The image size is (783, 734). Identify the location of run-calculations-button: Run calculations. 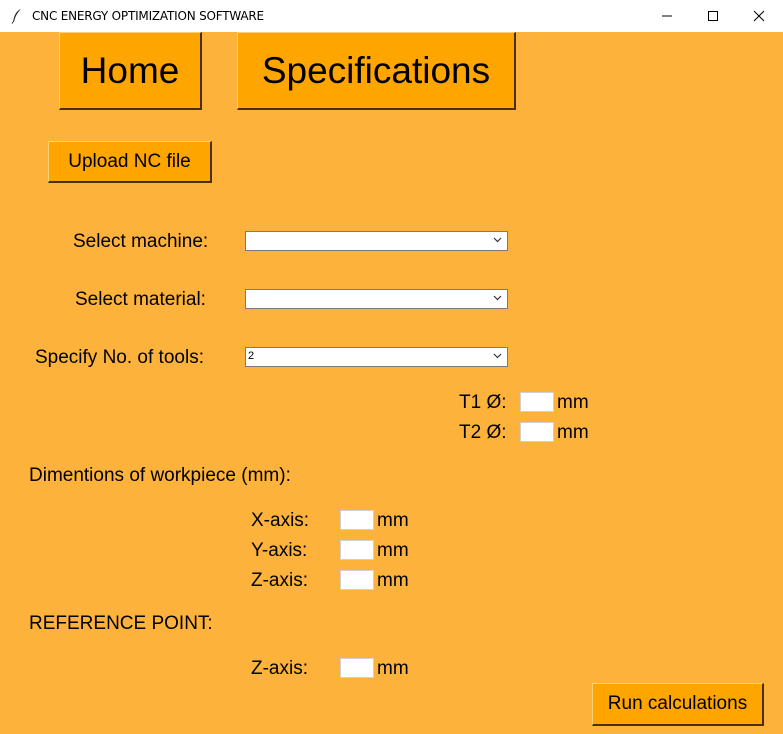
(678, 704).